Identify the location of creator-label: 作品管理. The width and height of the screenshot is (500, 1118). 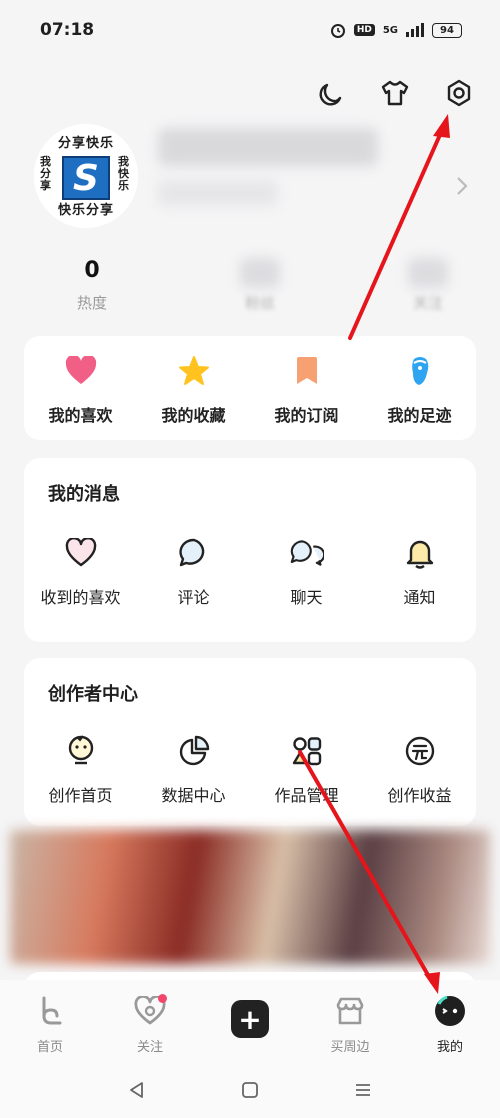
(306, 795).